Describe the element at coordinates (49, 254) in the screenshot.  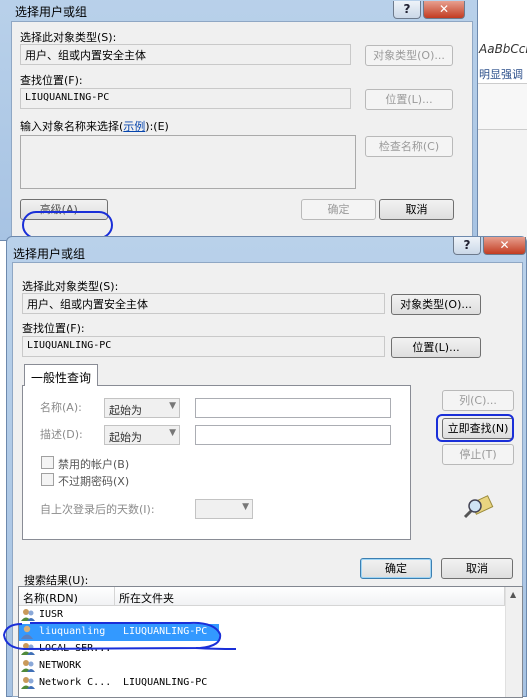
I see `dialog-front-title: 选择用户或组` at that location.